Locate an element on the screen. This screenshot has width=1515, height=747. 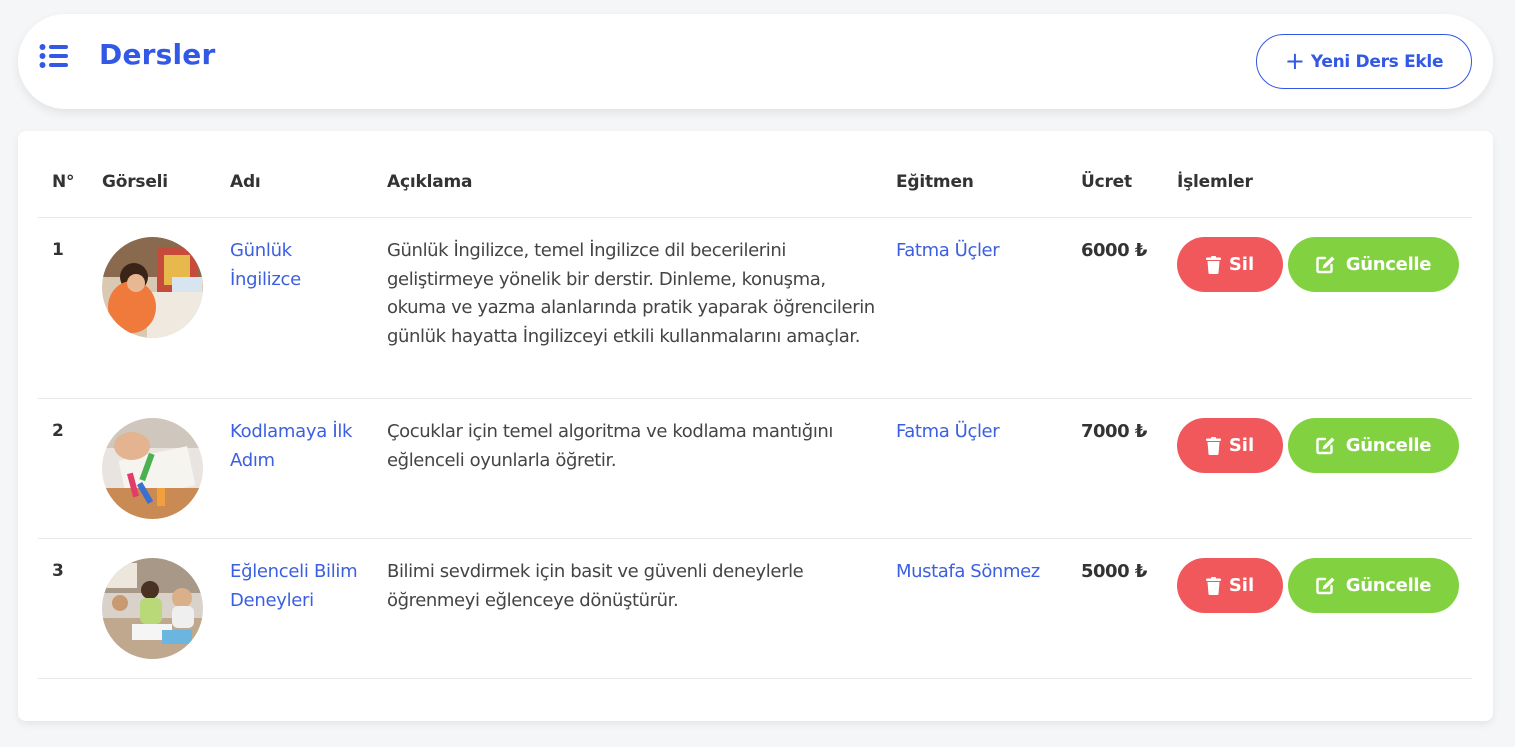
column-header-image: Görseli is located at coordinates (135, 182).